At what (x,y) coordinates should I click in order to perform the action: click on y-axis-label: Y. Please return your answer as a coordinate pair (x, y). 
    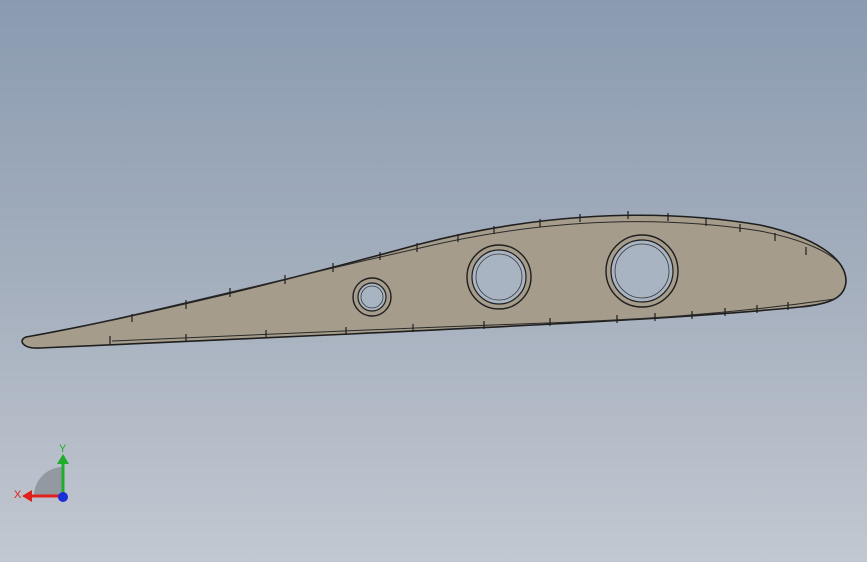
    Looking at the image, I should click on (63, 449).